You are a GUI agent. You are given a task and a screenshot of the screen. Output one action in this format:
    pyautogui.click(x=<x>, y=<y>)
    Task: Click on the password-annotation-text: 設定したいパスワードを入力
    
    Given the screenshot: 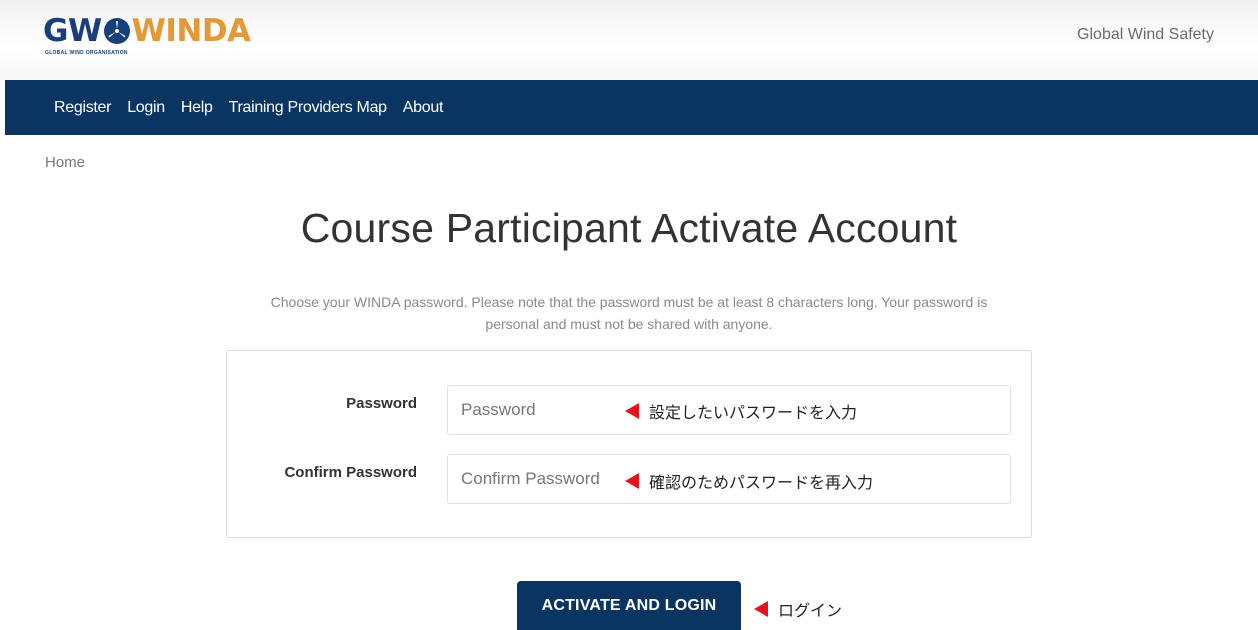 What is the action you would take?
    pyautogui.click(x=753, y=412)
    